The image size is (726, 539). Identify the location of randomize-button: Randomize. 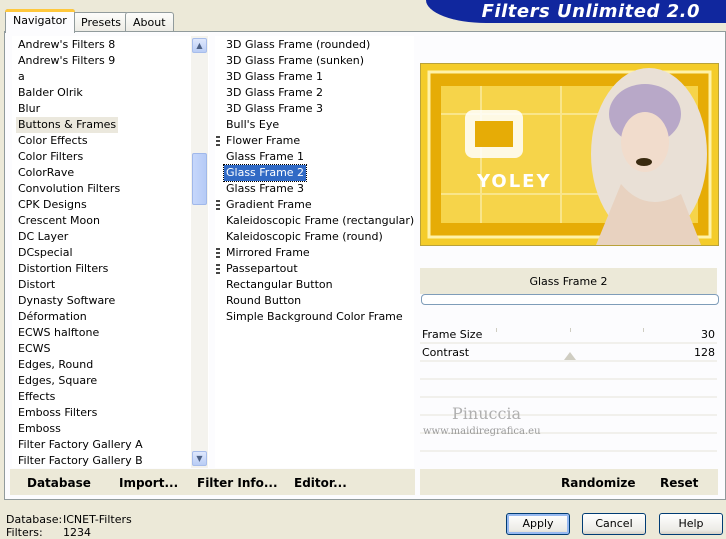
(598, 483).